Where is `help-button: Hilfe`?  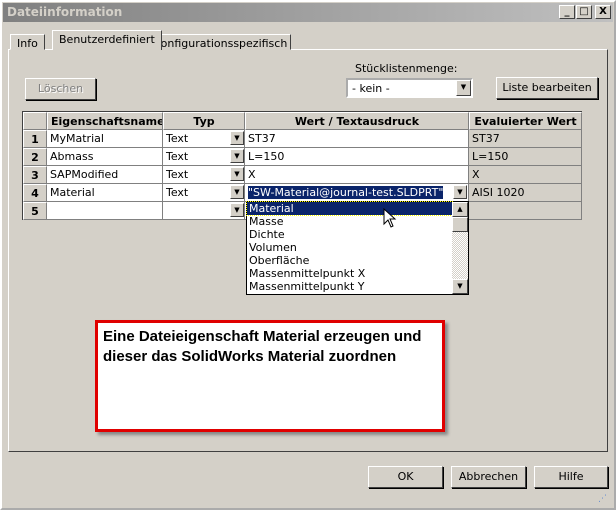 help-button: Hilfe is located at coordinates (571, 477).